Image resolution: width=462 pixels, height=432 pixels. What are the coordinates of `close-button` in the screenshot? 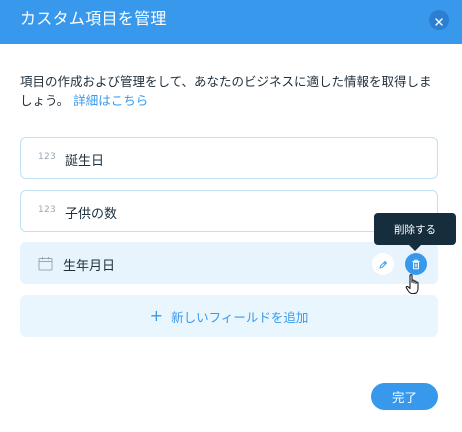 It's located at (439, 20).